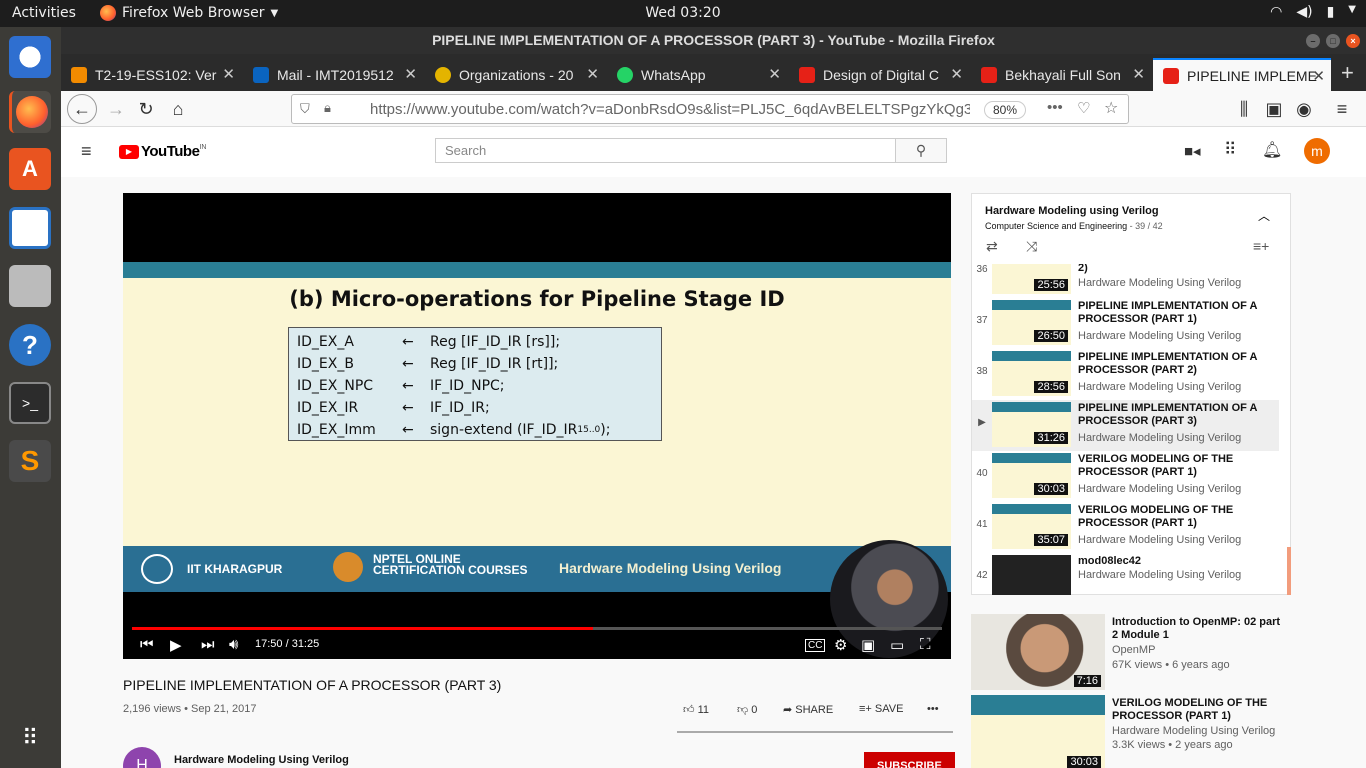 This screenshot has height=768, width=1366. I want to click on app-menu: Firefox Web Browser ▼, so click(189, 13).